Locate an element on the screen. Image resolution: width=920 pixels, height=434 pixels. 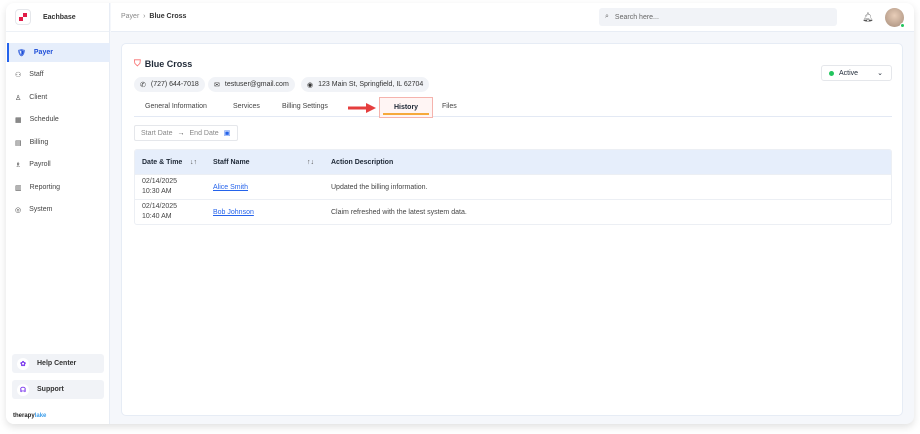
sidebar-item-label: Billing is located at coordinates (39, 142).